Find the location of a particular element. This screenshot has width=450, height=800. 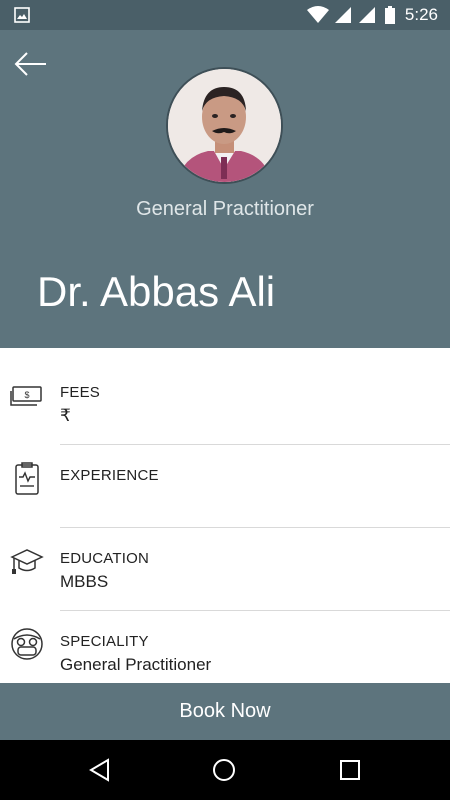

graduation-cap-icon is located at coordinates (27, 561).